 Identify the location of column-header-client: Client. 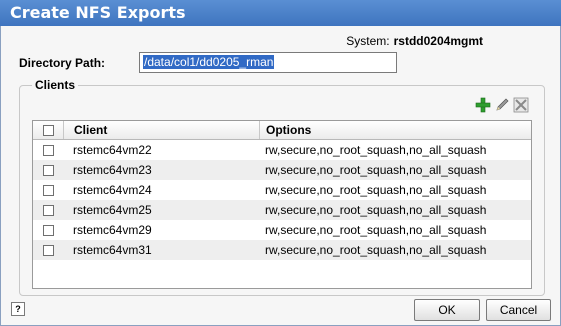
(161, 130).